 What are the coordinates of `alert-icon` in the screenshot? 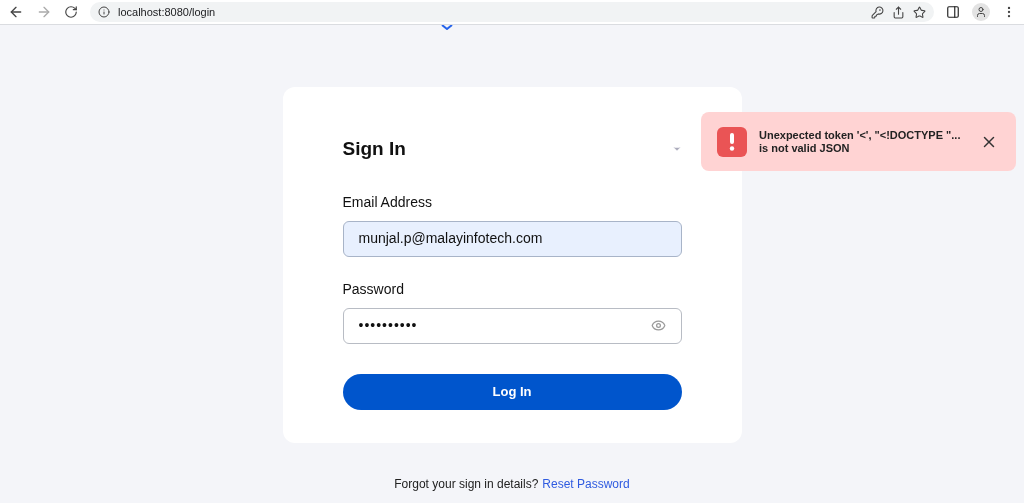 It's located at (732, 141).